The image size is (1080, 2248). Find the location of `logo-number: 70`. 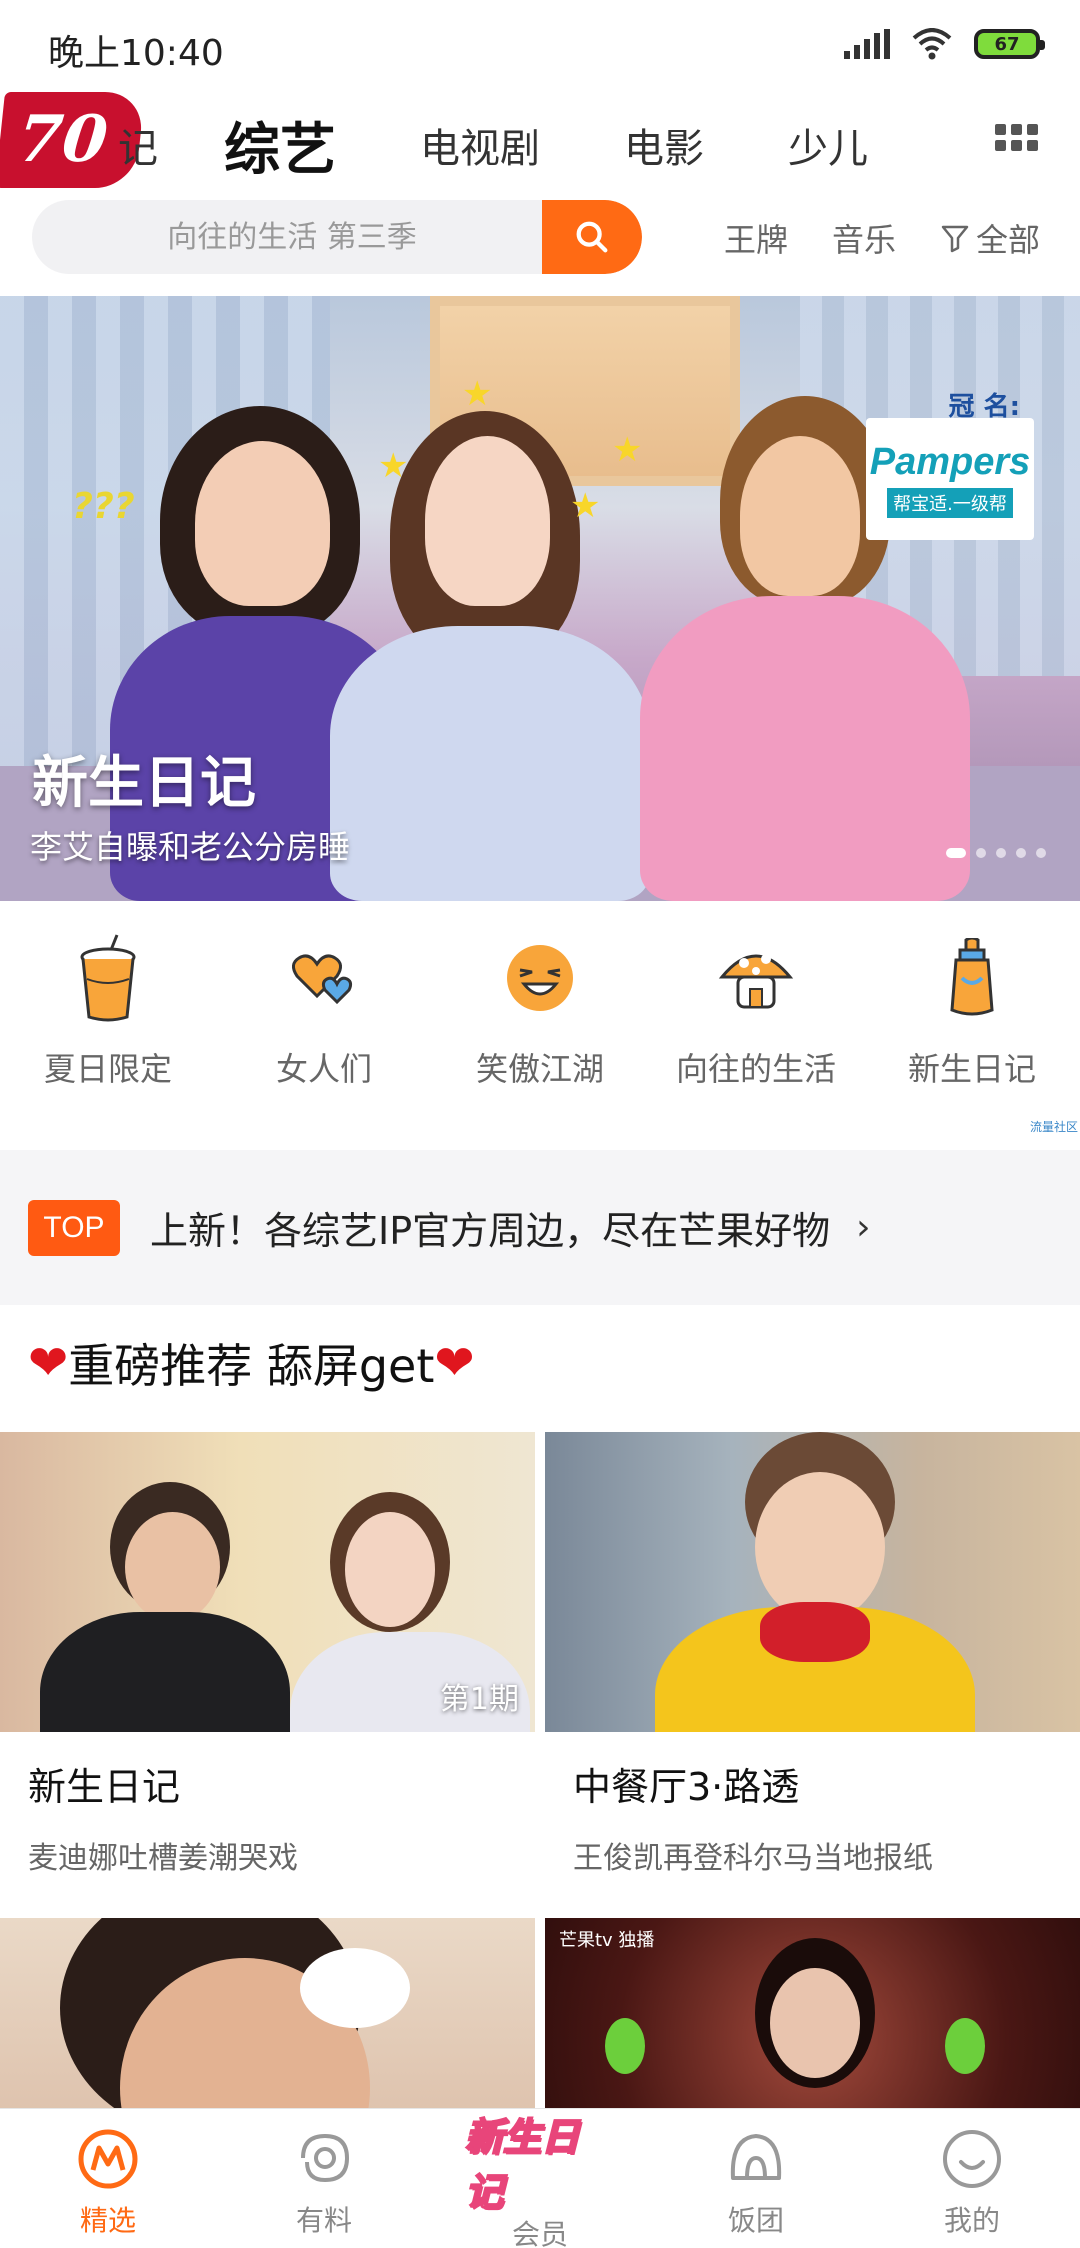

logo-number: 70 is located at coordinates (63, 139).